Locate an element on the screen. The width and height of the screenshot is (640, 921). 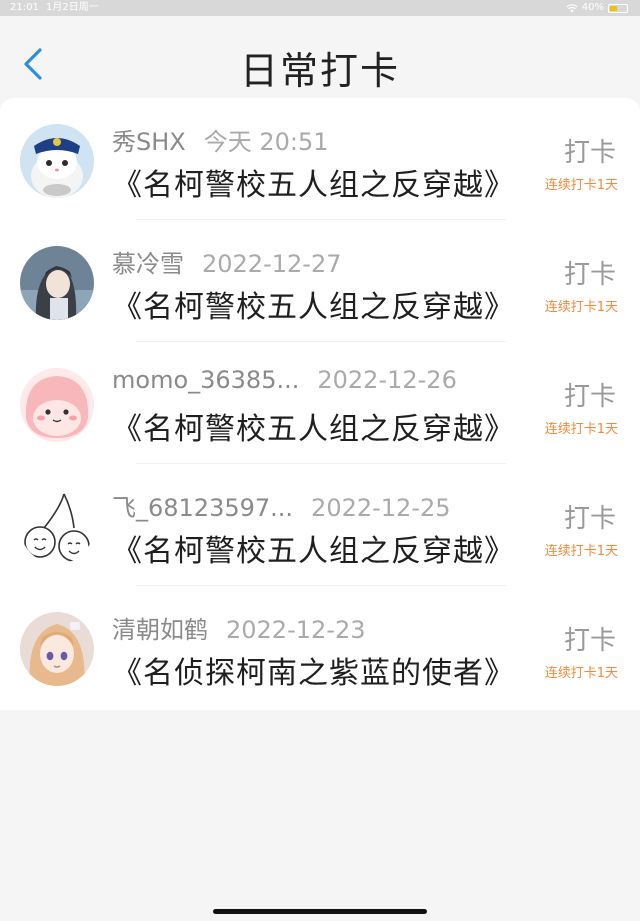
book-title: 《名侦探柯南之紫蓝的使者》 is located at coordinates (313, 670).